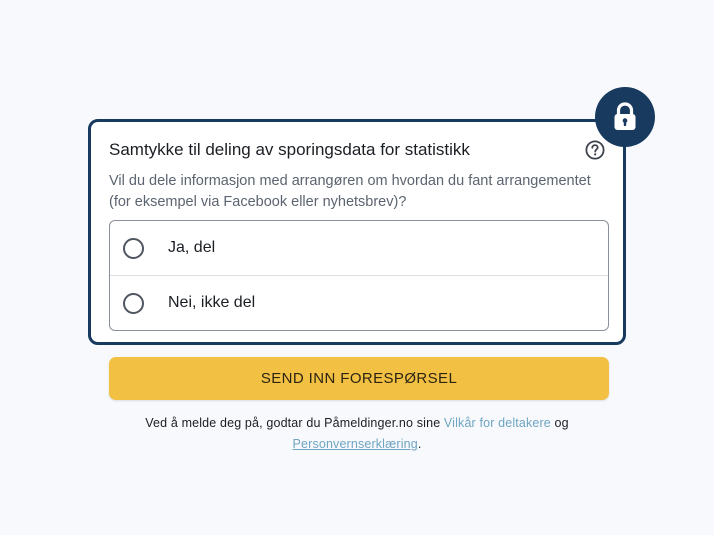 The image size is (714, 535). Describe the element at coordinates (419, 444) in the screenshot. I see `terms-suffix: .` at that location.